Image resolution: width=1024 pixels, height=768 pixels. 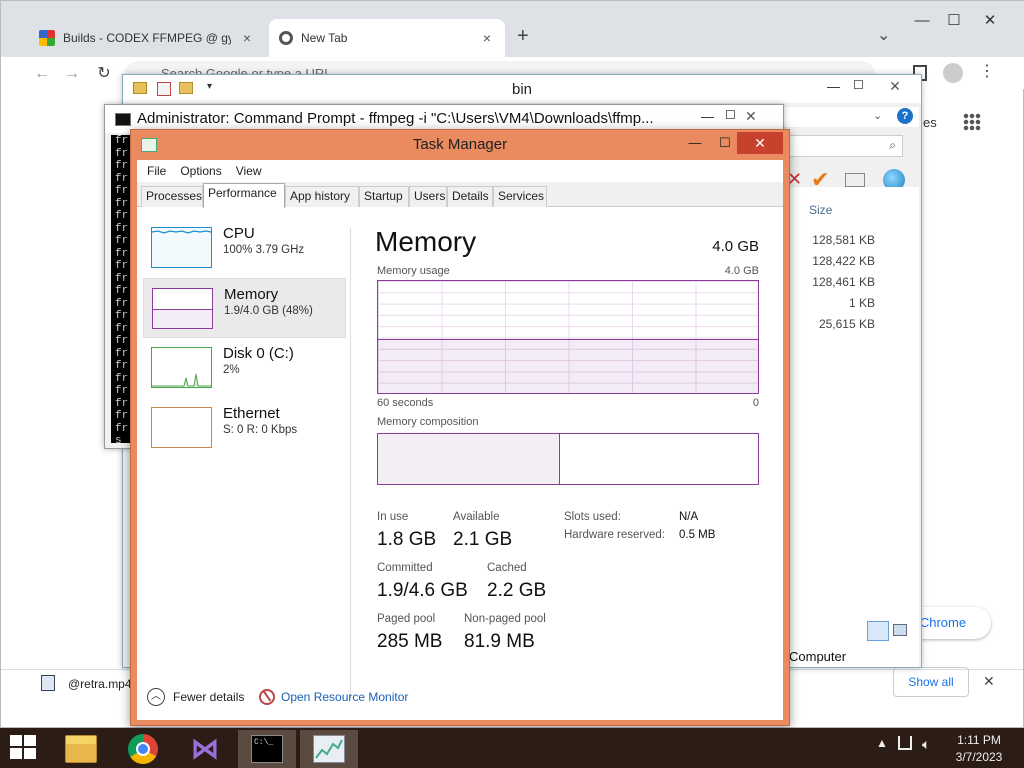 What do you see at coordinates (384, 196) in the screenshot?
I see `tab-startup: Startup` at bounding box center [384, 196].